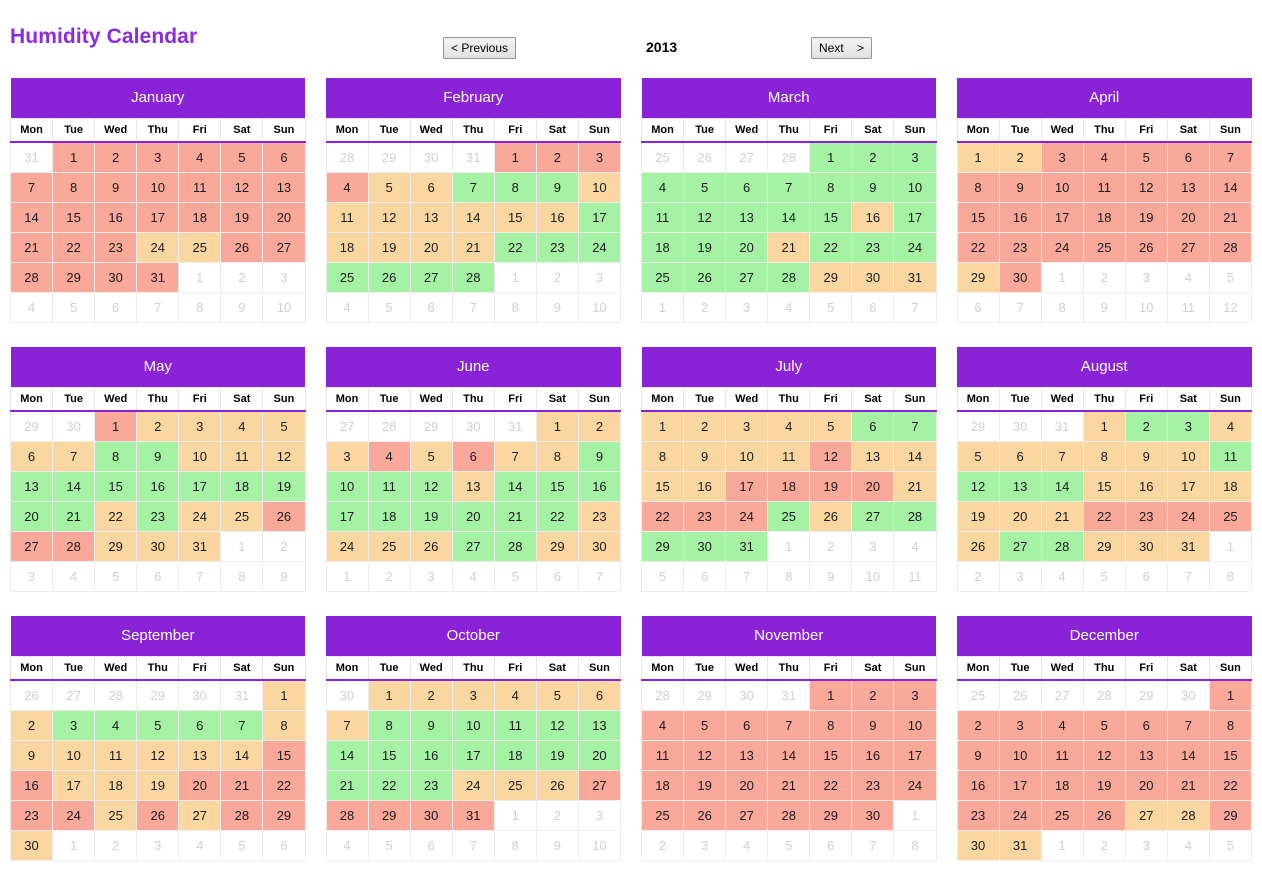 This screenshot has width=1262, height=885. I want to click on day-cell: 13, so click(431, 218).